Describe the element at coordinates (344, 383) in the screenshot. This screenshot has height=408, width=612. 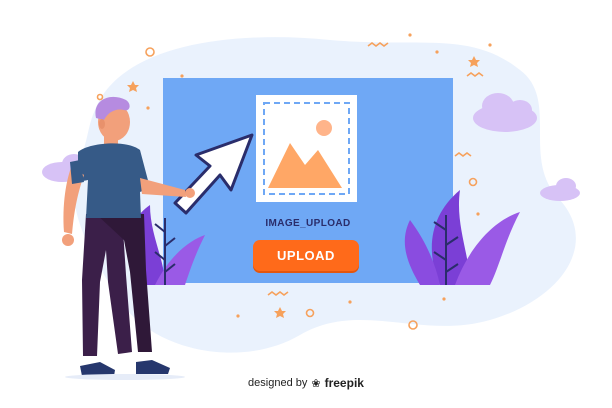
I see `credit-brand: freepik` at that location.